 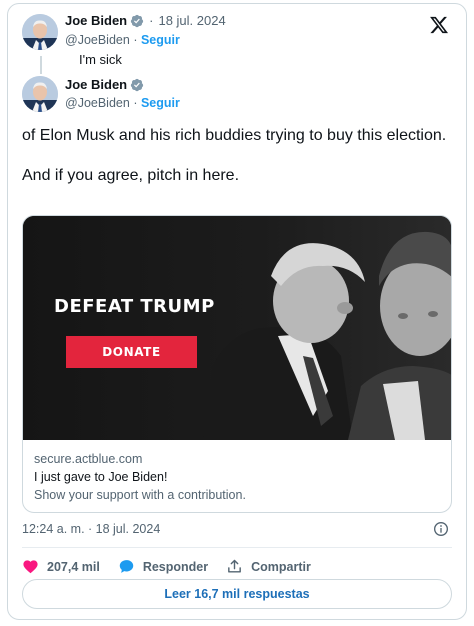 What do you see at coordinates (73, 566) in the screenshot?
I see `likes-count: 207,4 mil` at bounding box center [73, 566].